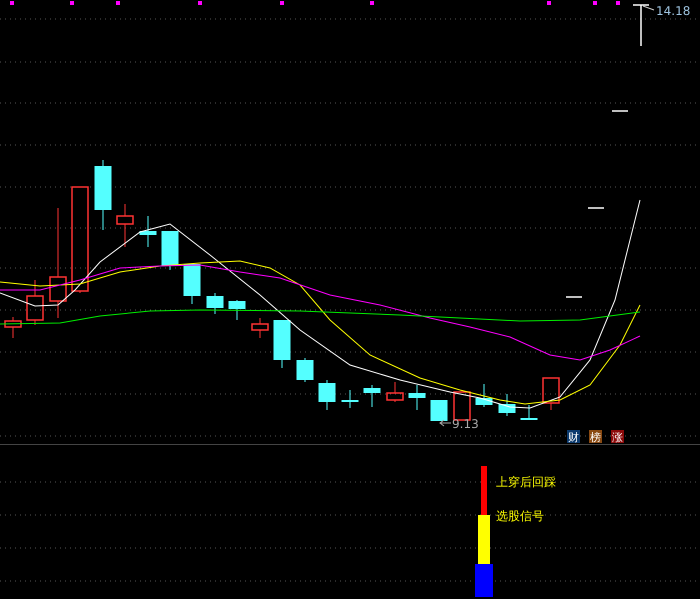 This screenshot has width=700, height=599. What do you see at coordinates (526, 482) in the screenshot?
I see `signal-label: 上穿后回踩` at bounding box center [526, 482].